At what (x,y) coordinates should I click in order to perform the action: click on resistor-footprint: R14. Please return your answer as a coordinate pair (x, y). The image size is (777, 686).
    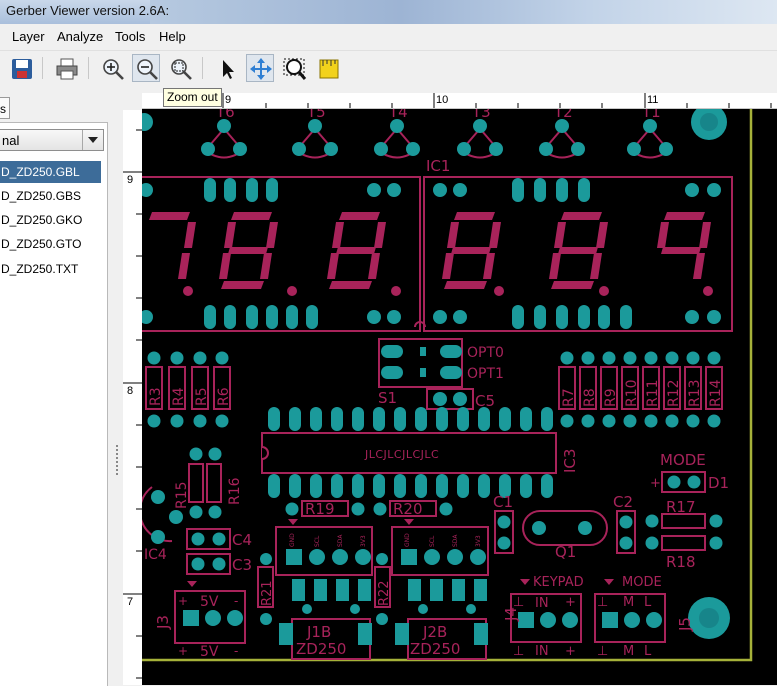
    Looking at the image, I should click on (714, 389).